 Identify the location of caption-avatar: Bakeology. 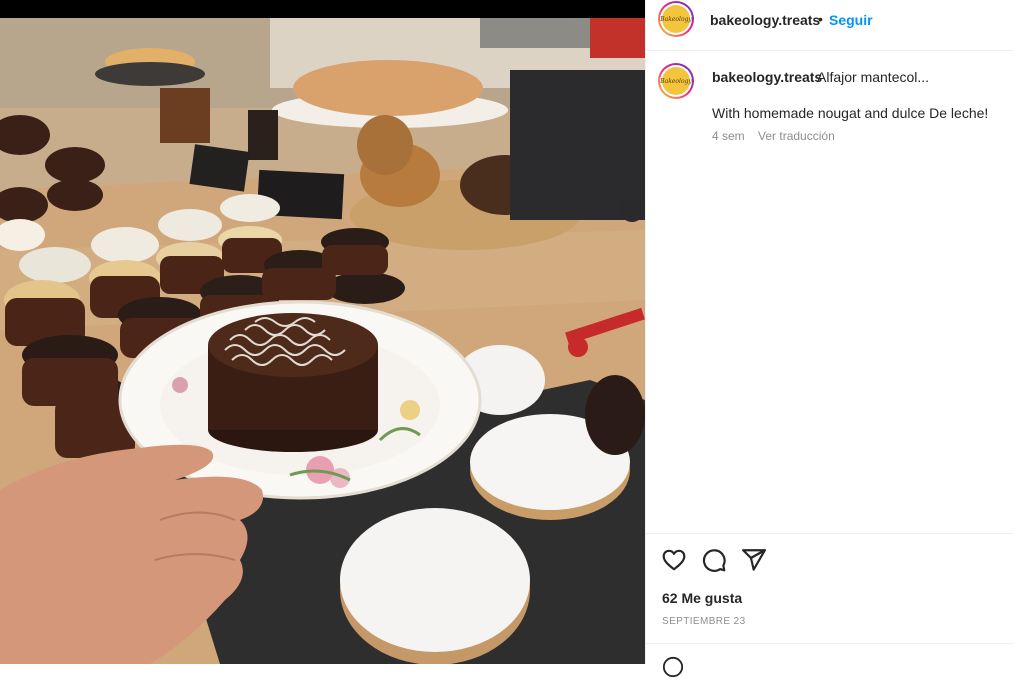
(676, 81).